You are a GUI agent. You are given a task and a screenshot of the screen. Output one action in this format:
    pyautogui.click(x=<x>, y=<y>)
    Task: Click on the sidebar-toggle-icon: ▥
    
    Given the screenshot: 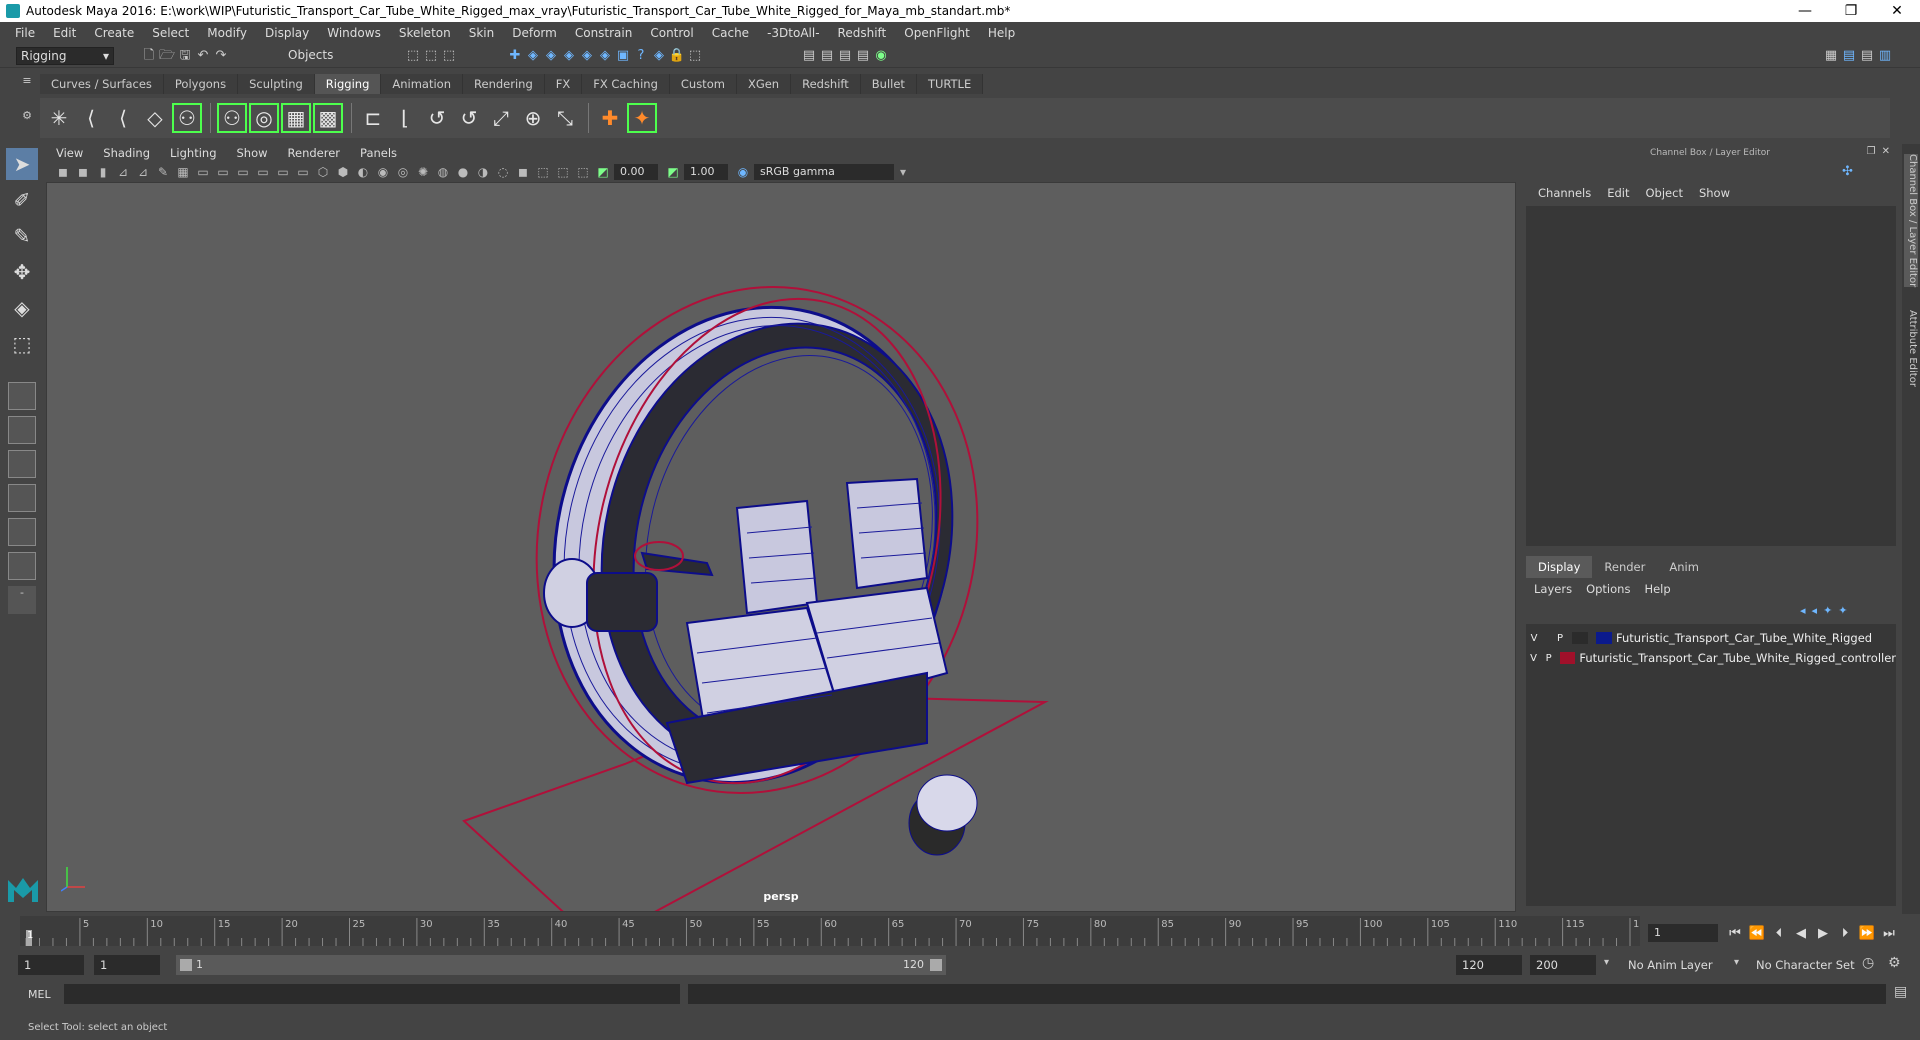 What is the action you would take?
    pyautogui.click(x=1885, y=56)
    